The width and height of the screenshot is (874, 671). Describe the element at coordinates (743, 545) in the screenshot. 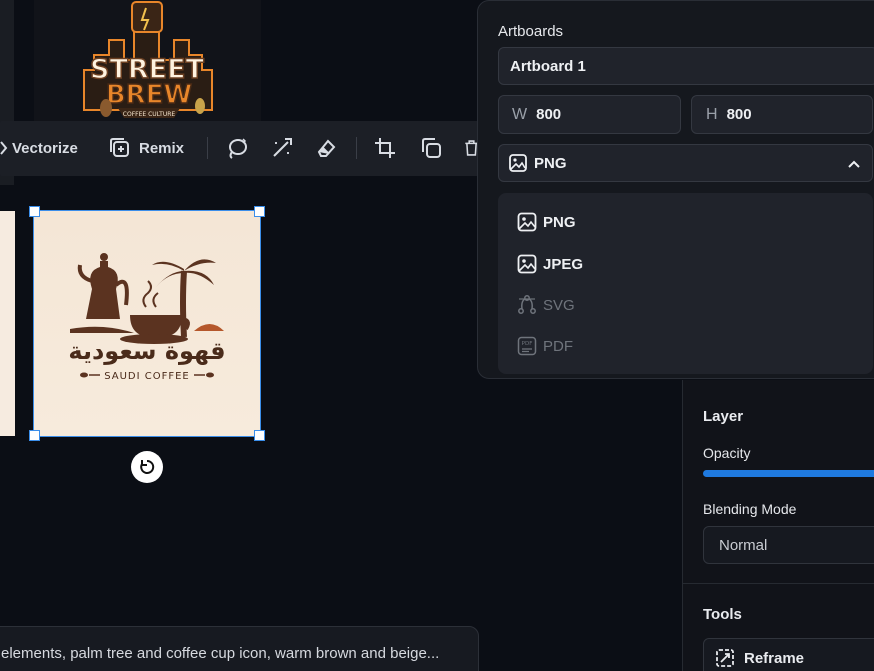

I see `blending-mode-value: Normal` at that location.